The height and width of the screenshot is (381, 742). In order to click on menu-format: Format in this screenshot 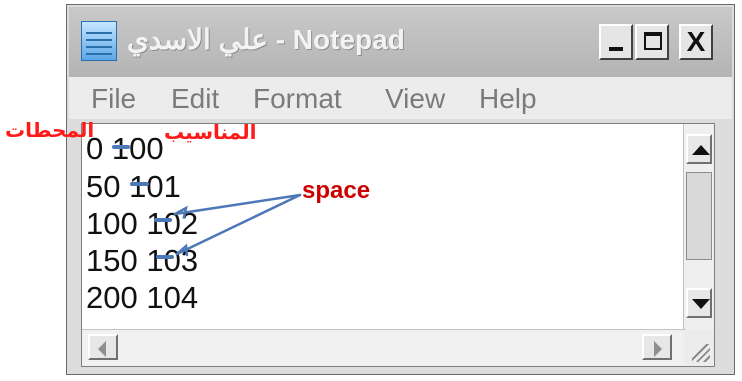, I will do `click(297, 99)`.